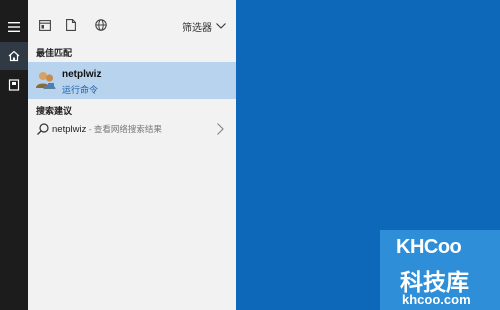 This screenshot has height=310, width=500. I want to click on apps-filter-button, so click(45, 25).